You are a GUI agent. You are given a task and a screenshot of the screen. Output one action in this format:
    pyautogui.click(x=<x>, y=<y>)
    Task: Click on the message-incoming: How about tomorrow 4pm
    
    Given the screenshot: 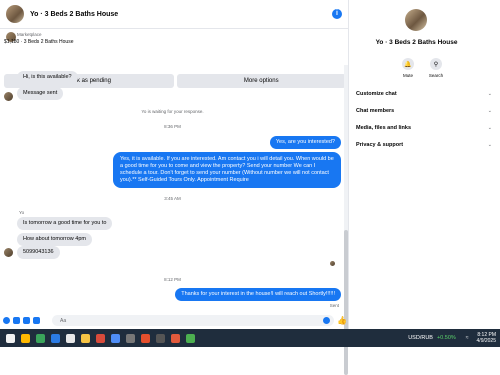 What is the action you would take?
    pyautogui.click(x=54, y=239)
    